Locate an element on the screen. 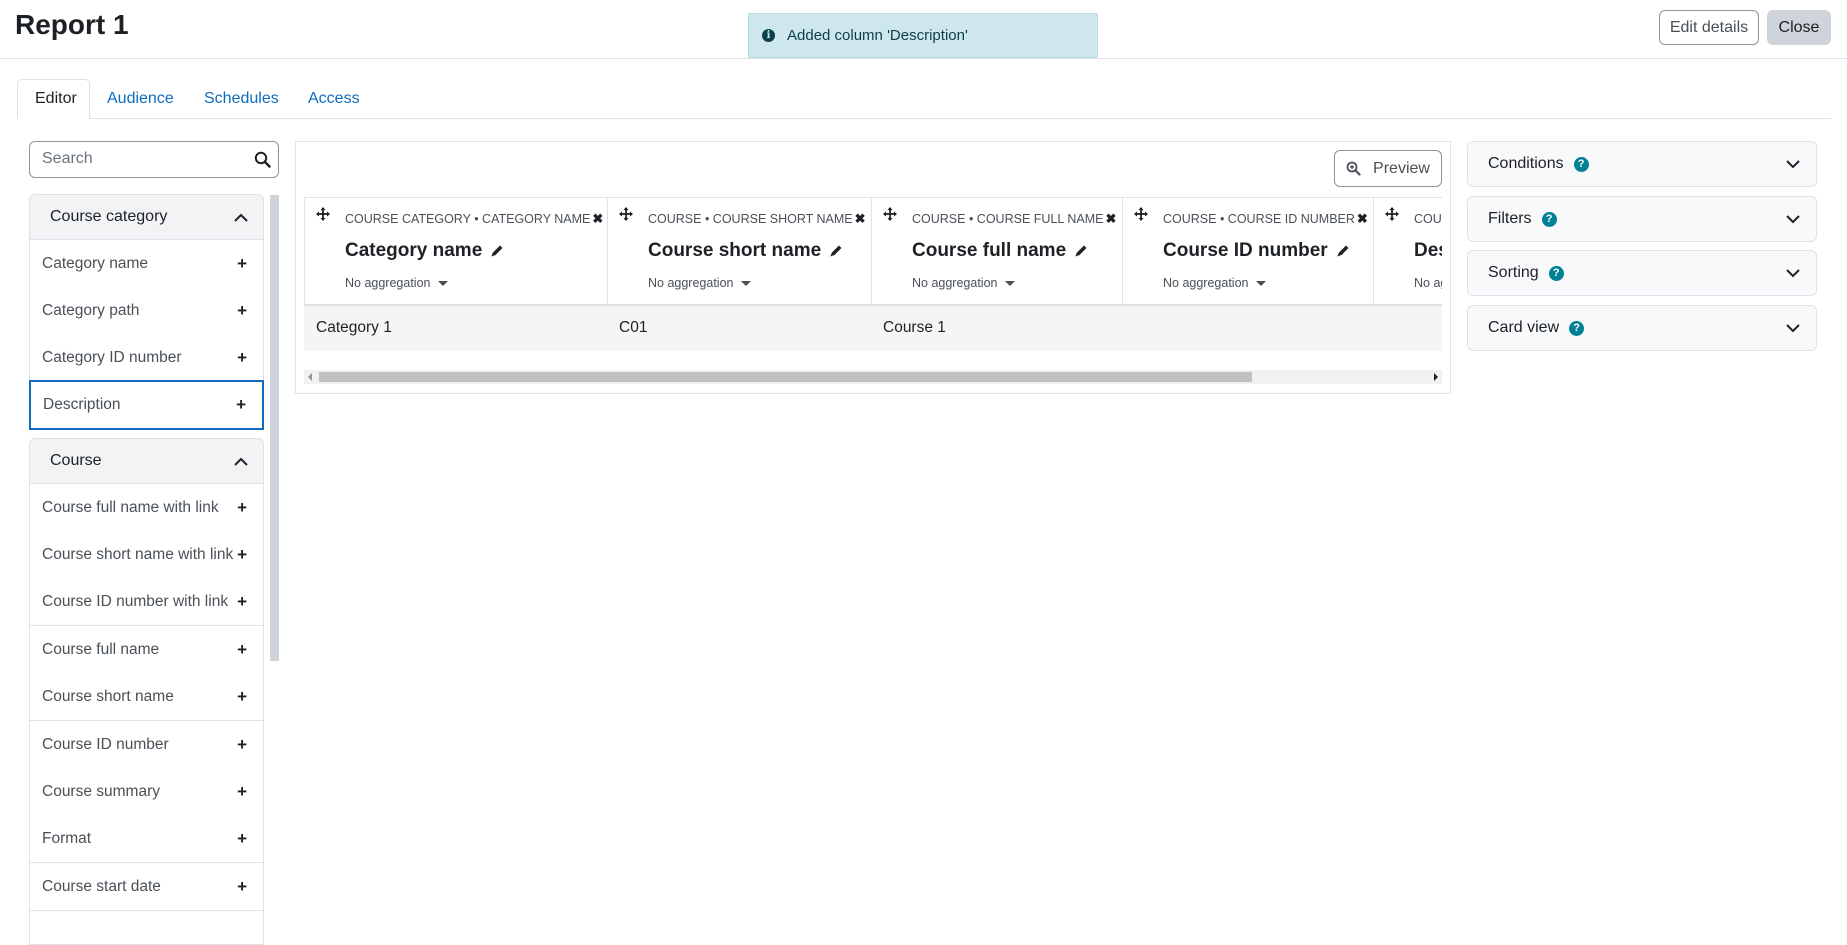 Image resolution: width=1847 pixels, height=945 pixels. search-input is located at coordinates (142, 159).